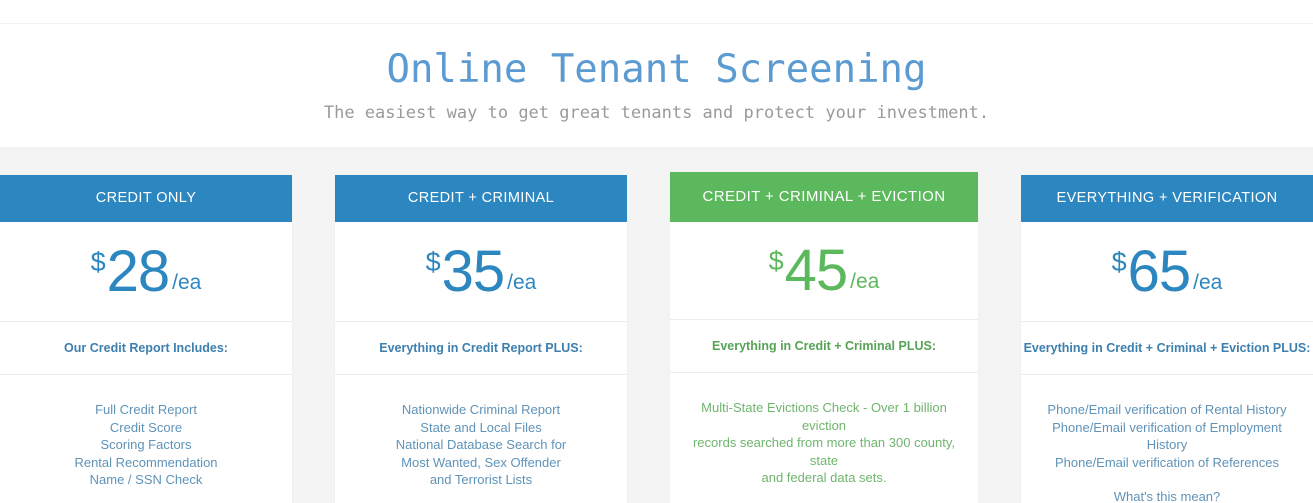 This screenshot has width=1313, height=503. I want to click on plan-header: CREDIT ONLY, so click(146, 198).